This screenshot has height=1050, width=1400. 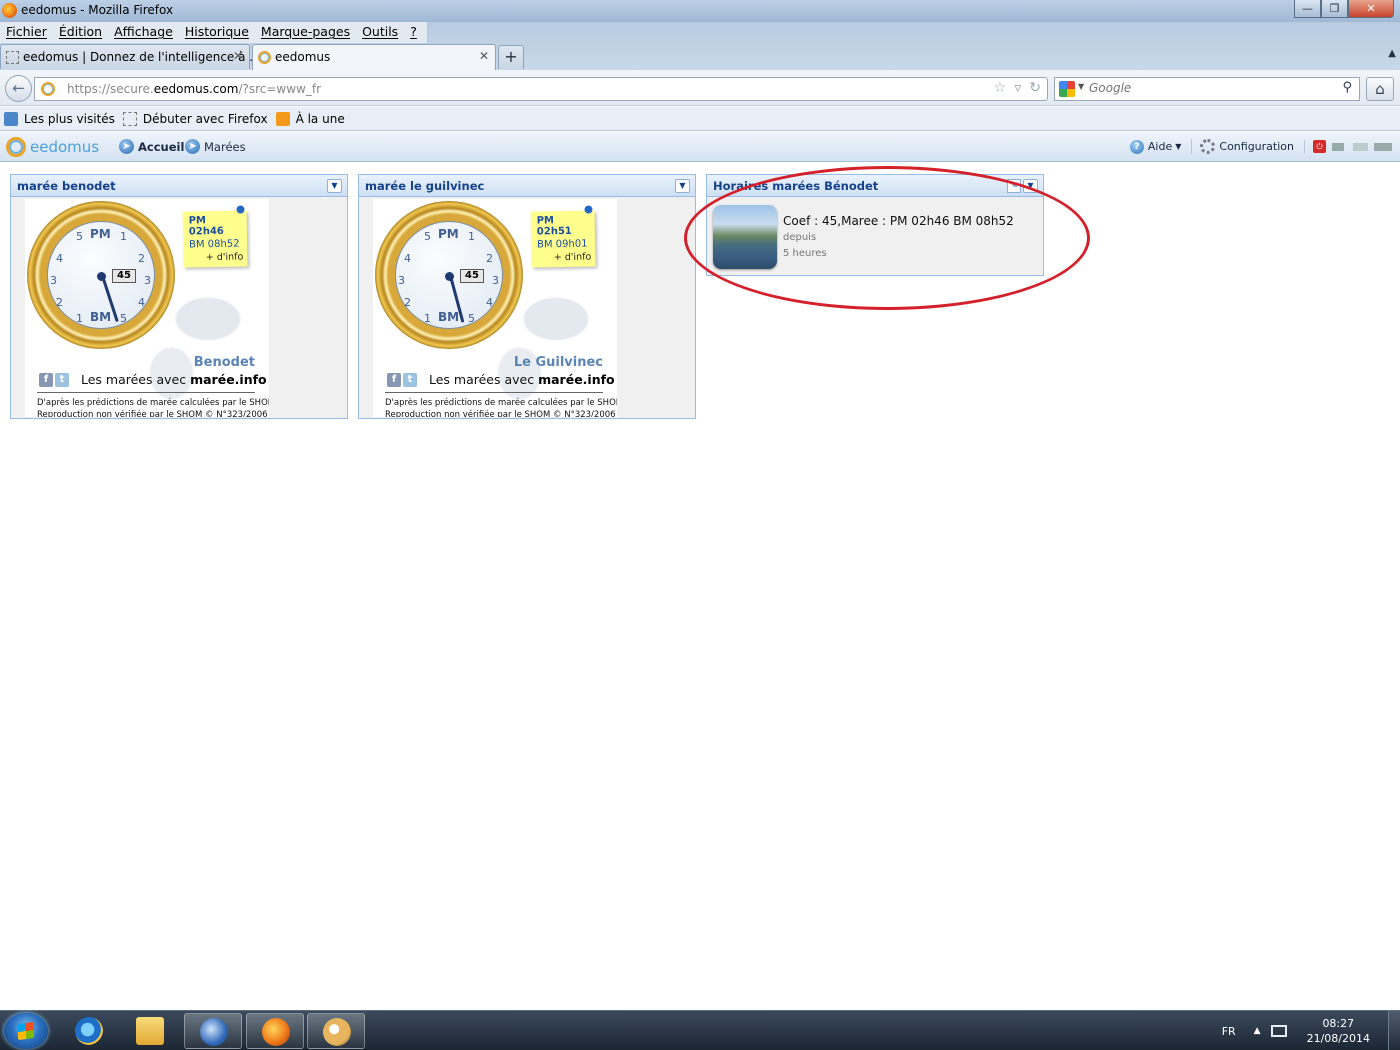 What do you see at coordinates (1334, 9) in the screenshot?
I see `maximize-button: ❐` at bounding box center [1334, 9].